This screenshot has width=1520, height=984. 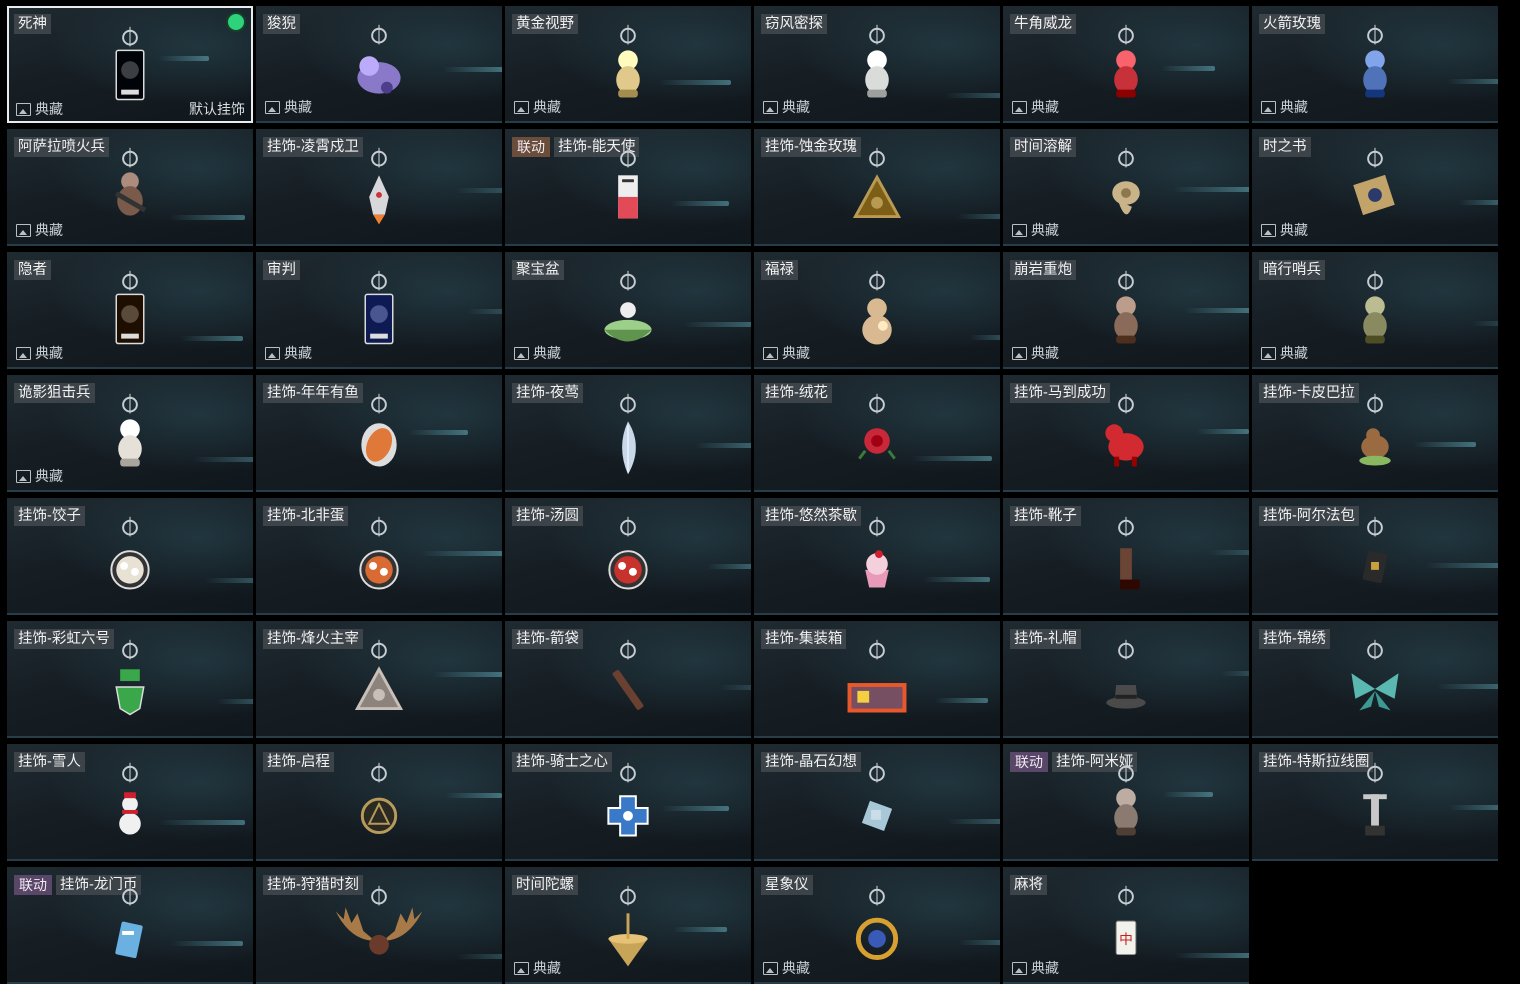 I want to click on charm-card: 挂饰-饺子, so click(x=130, y=556).